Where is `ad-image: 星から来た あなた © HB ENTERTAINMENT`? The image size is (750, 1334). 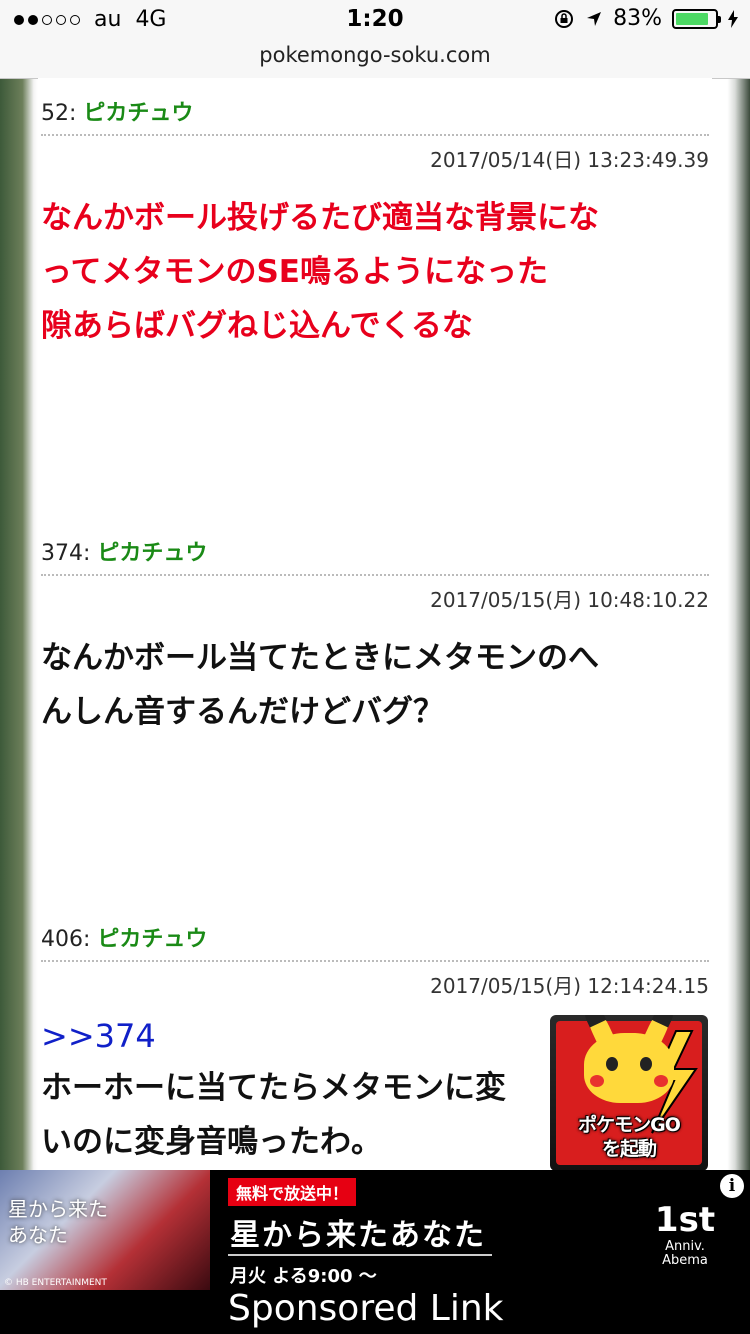 ad-image: 星から来た あなた © HB ENTERTAINMENT is located at coordinates (105, 1230).